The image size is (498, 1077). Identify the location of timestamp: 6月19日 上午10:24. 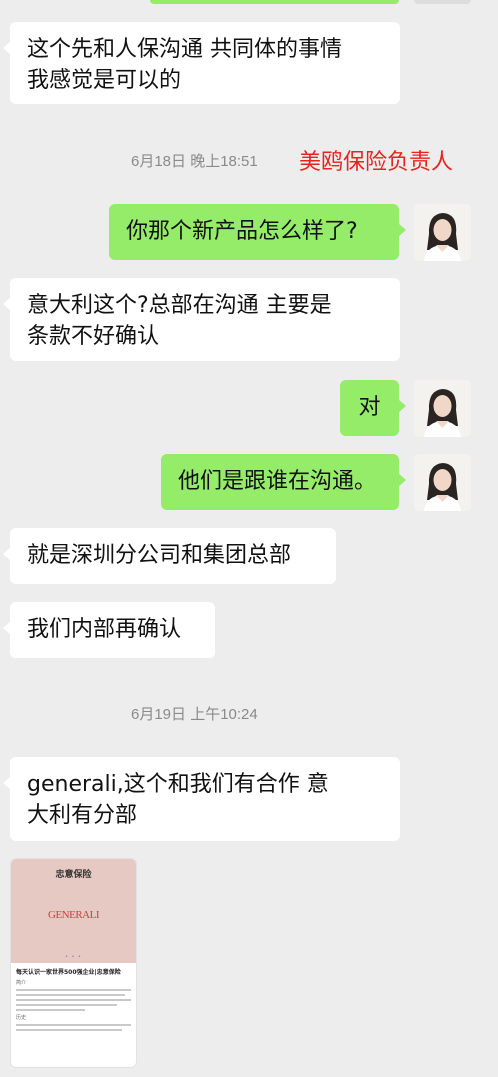
(194, 714).